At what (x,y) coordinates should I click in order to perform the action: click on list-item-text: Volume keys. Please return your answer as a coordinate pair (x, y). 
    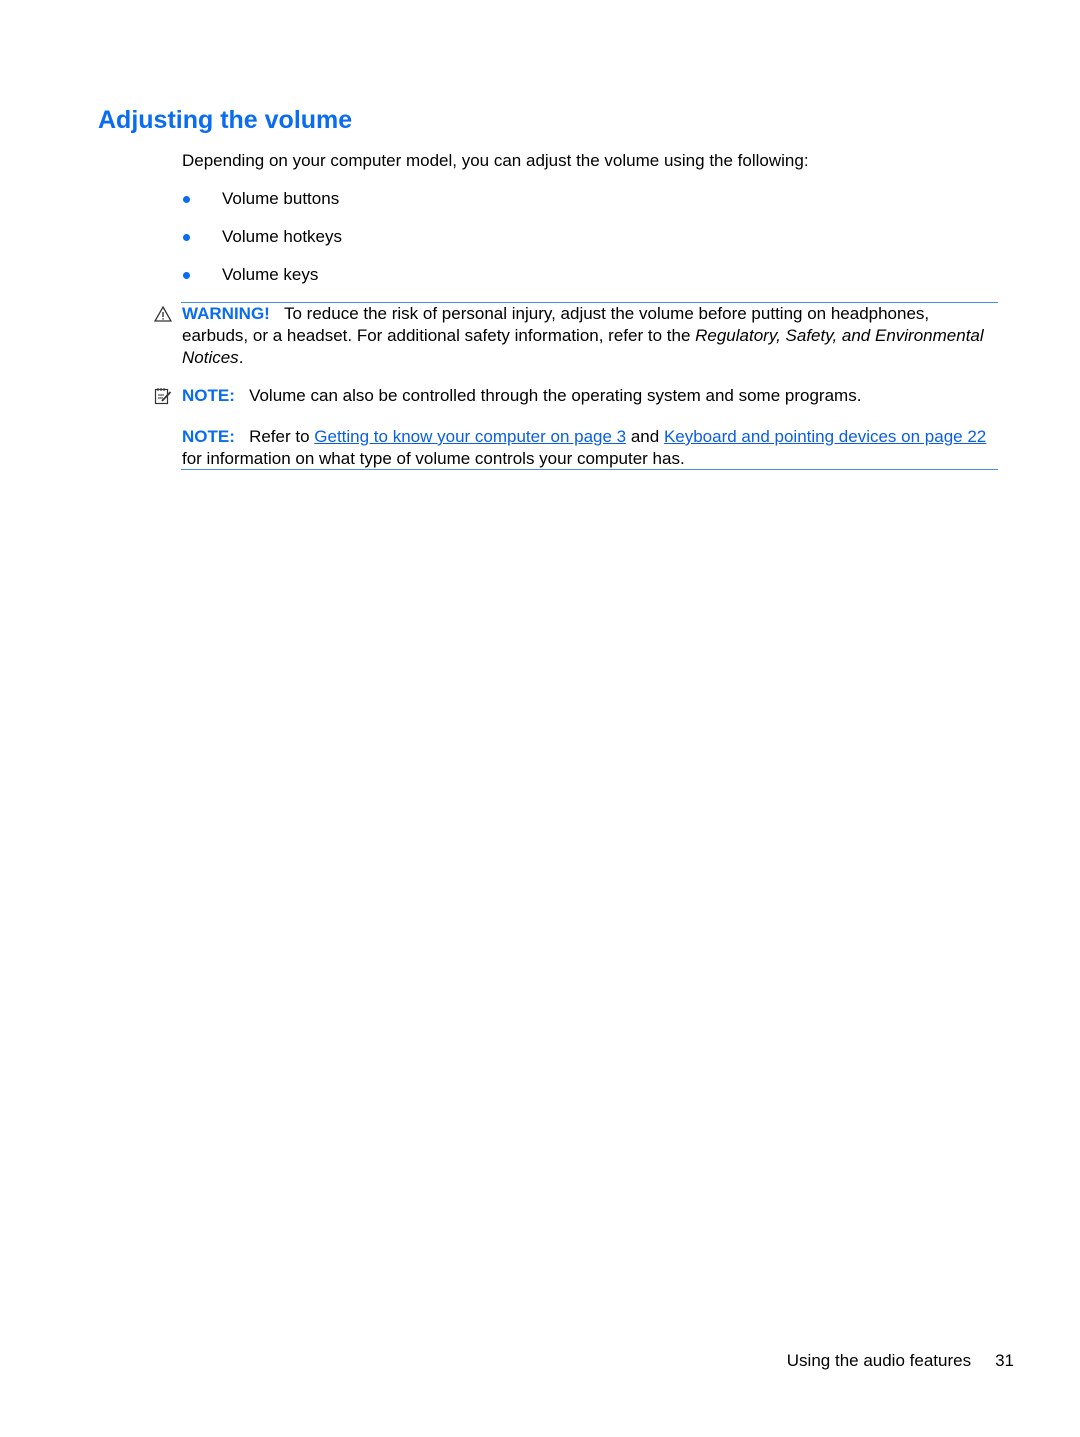
    Looking at the image, I should click on (270, 274).